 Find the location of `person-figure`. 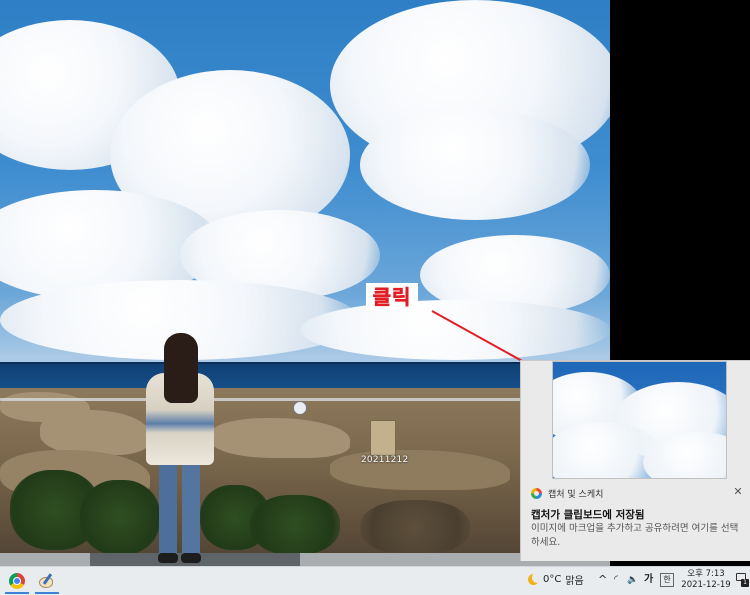

person-figure is located at coordinates (181, 449).